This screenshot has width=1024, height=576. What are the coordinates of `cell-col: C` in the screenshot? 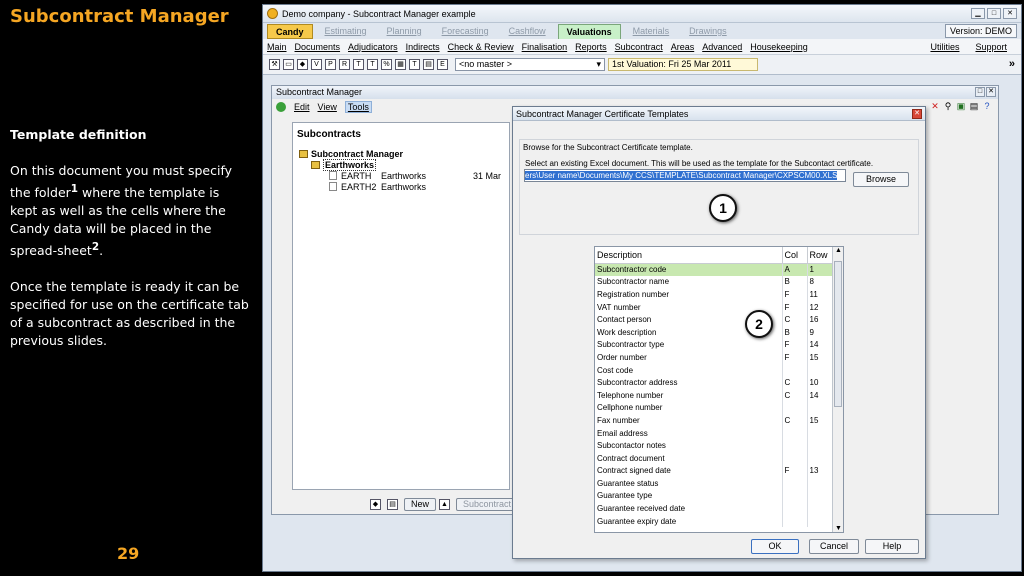 It's located at (795, 395).